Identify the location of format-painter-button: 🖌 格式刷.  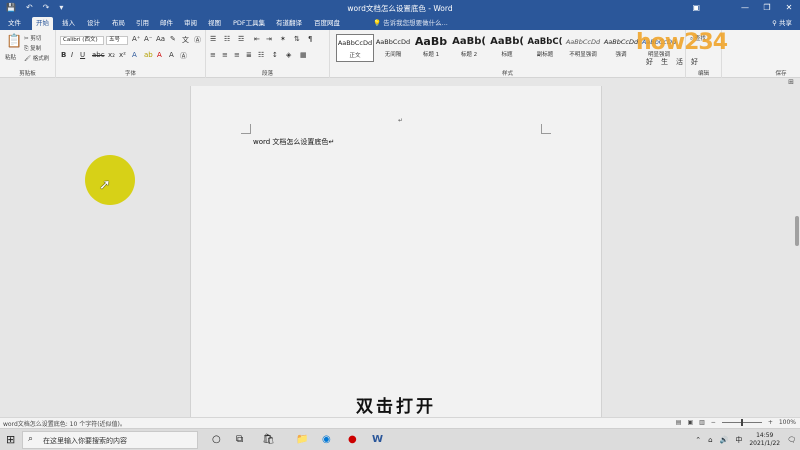
(36, 58).